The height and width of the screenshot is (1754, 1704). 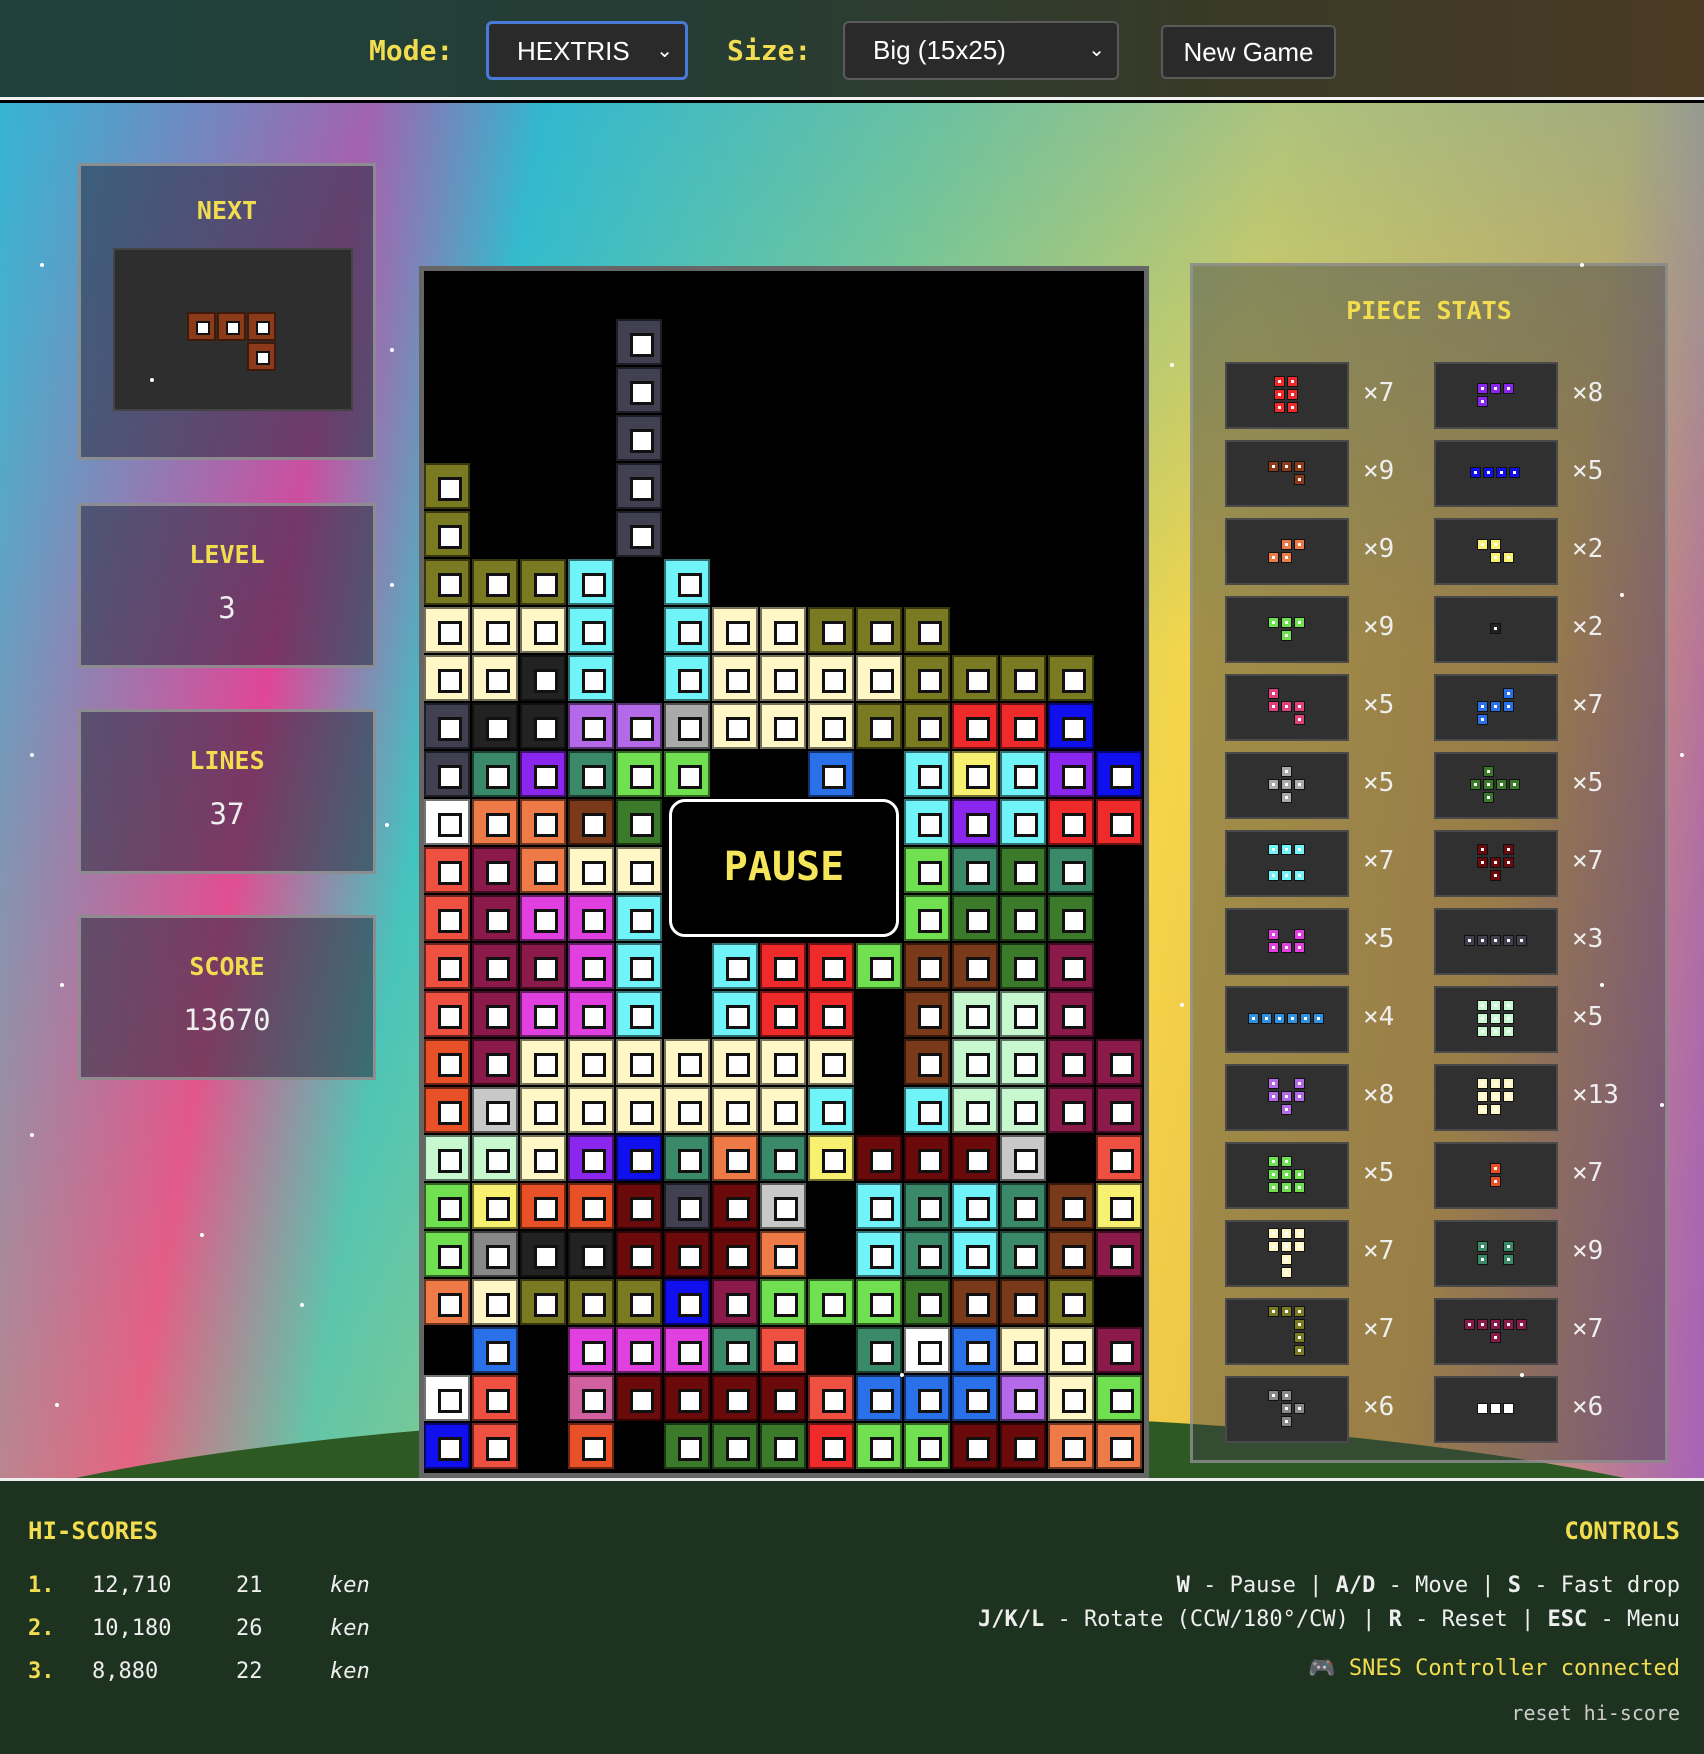 What do you see at coordinates (249, 1671) in the screenshot?
I see `hiscore-lines: 22` at bounding box center [249, 1671].